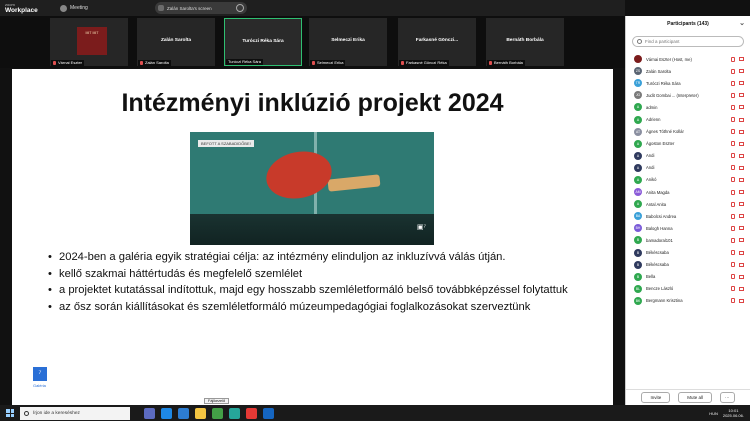 This screenshot has height=421, width=750. What do you see at coordinates (263, 42) in the screenshot?
I see `video-tile-active-speaker: Turóczi Réka Sára Turóczi Réka Sára` at bounding box center [263, 42].